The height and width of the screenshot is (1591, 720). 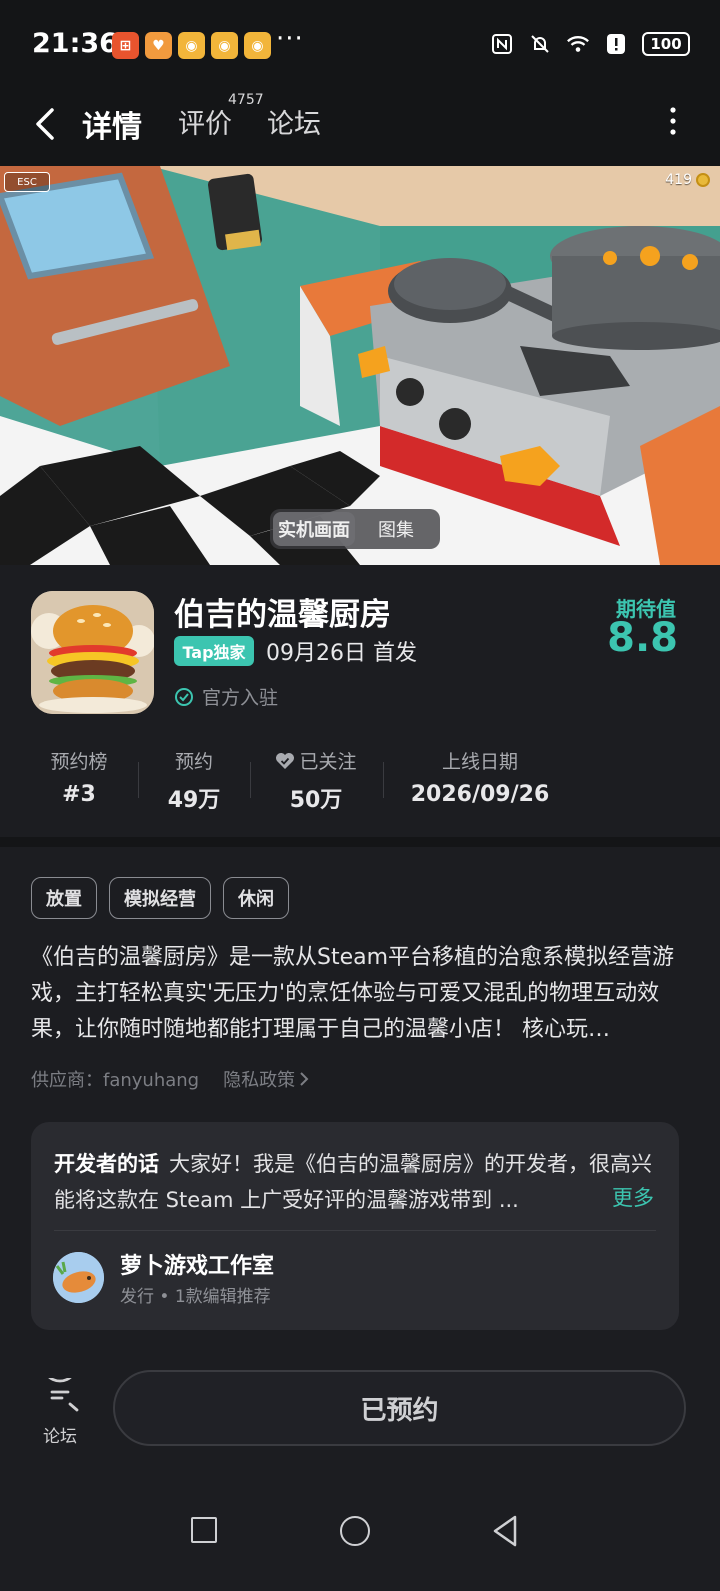 I want to click on tag-list: 放置 模拟经营 休闲, so click(x=160, y=898).